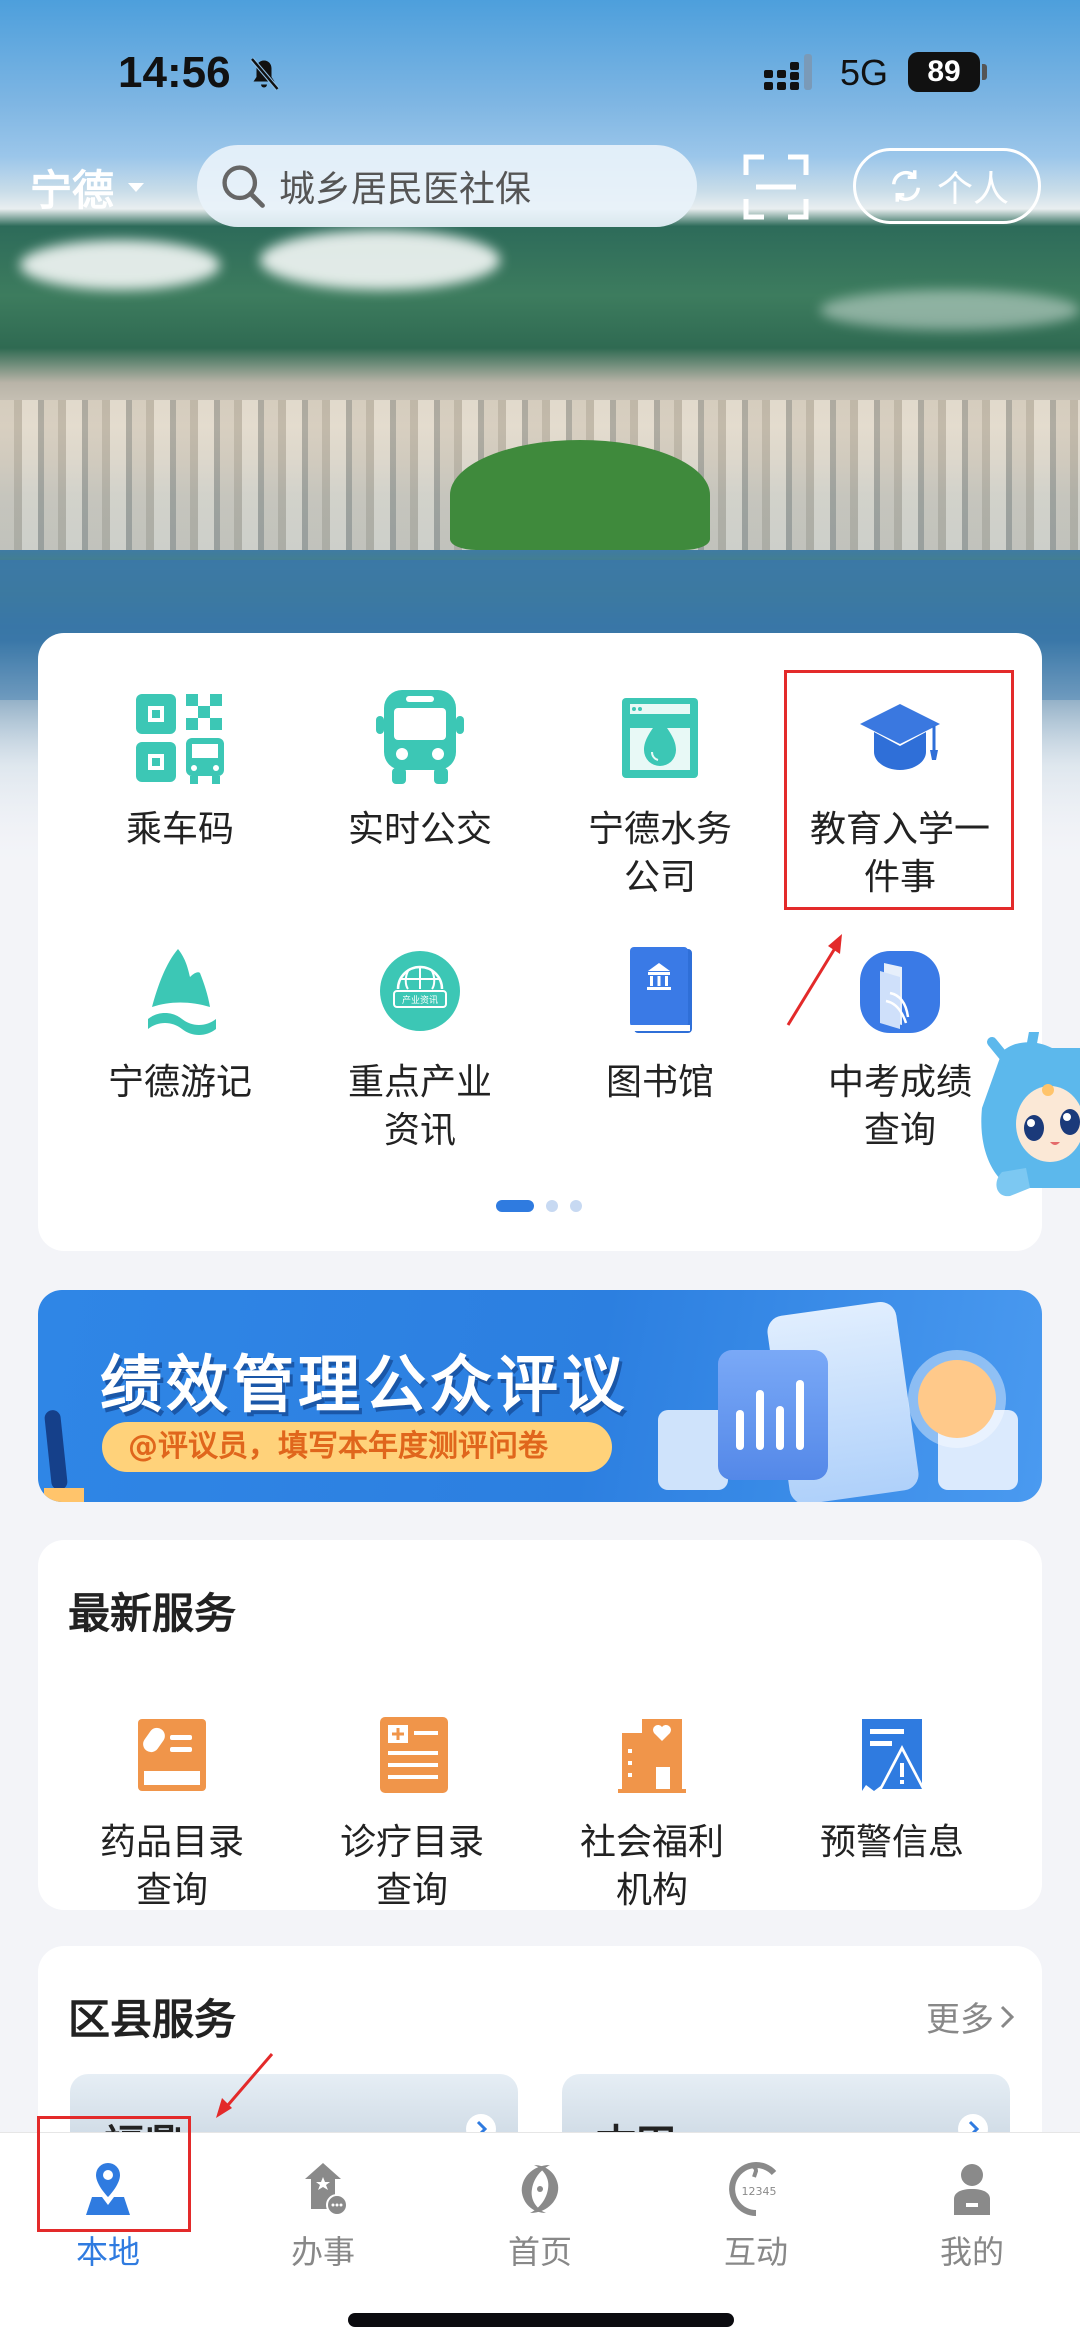 The height and width of the screenshot is (2341, 1080). What do you see at coordinates (659, 853) in the screenshot?
I see `app-label: 宁德水务 公司` at bounding box center [659, 853].